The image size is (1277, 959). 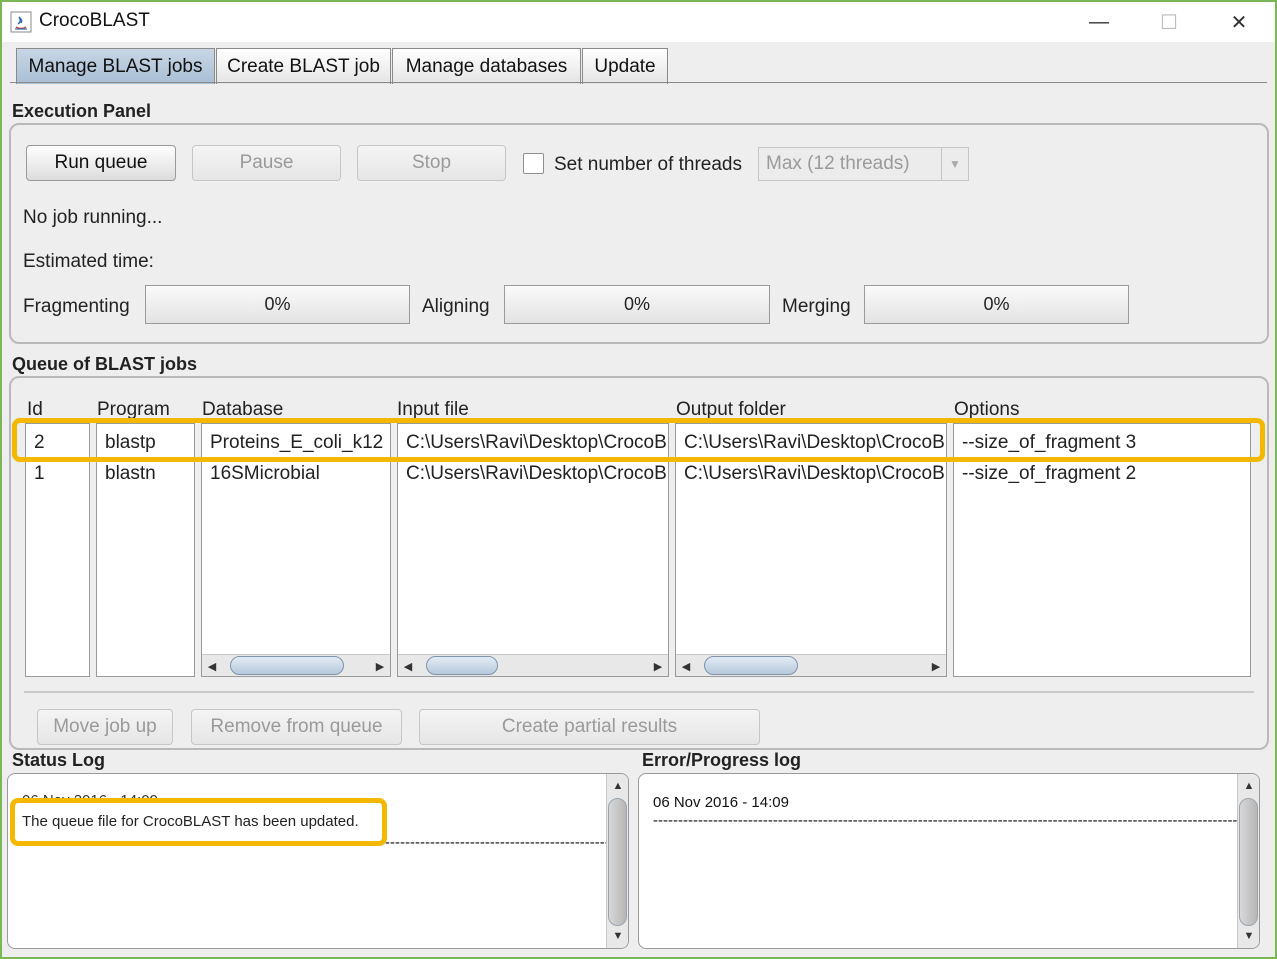 What do you see at coordinates (94, 20) in the screenshot?
I see `window-title: CrocoBLAST` at bounding box center [94, 20].